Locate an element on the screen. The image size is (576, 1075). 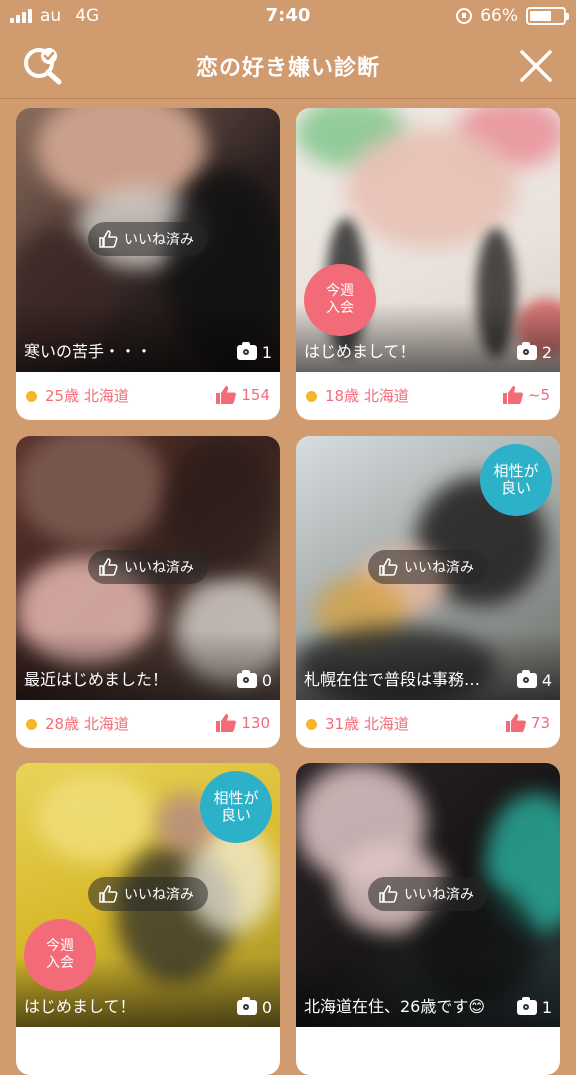
like-count: 154 is located at coordinates (242, 395).